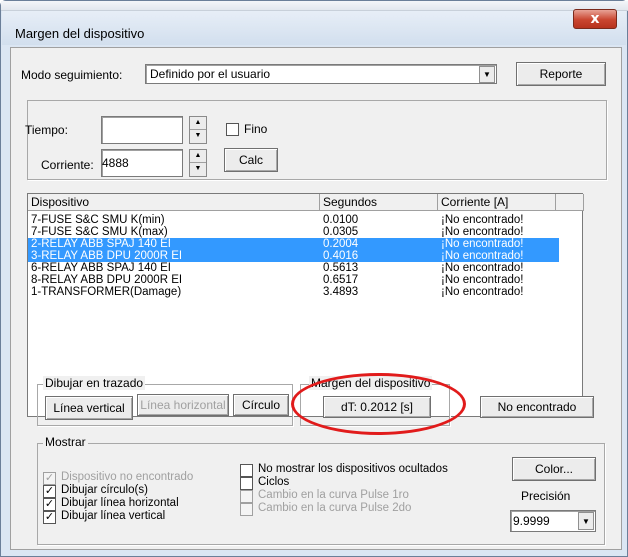  Describe the element at coordinates (183, 405) in the screenshot. I see `horizontal-line-button: Línea horizontal` at that location.